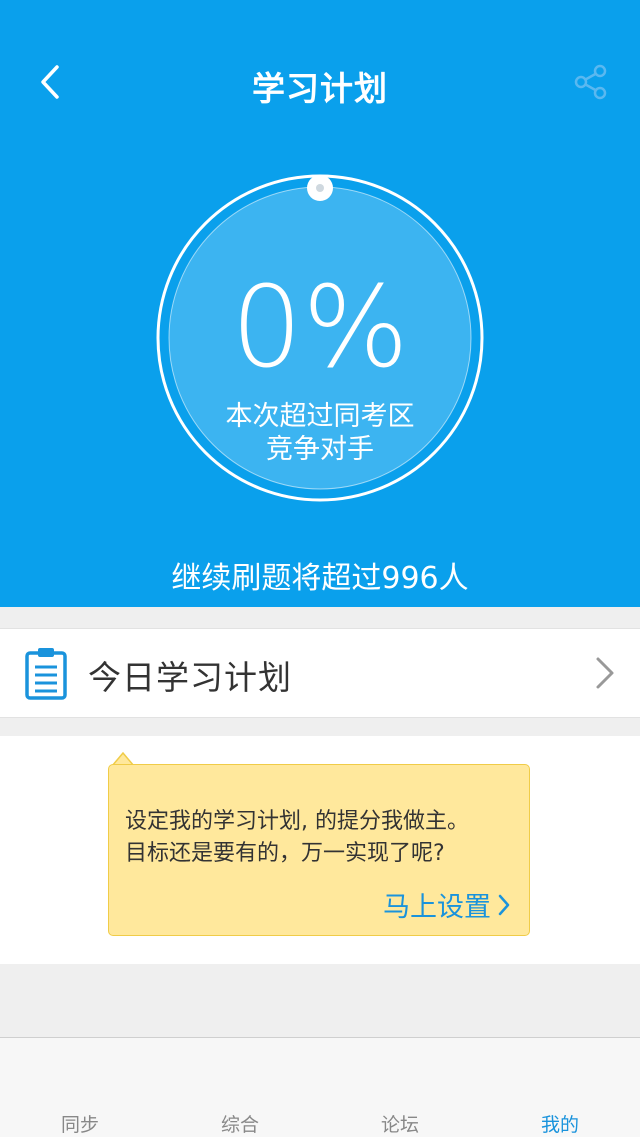  I want to click on progress-caption-line1: 本次超过同考区, so click(320, 416).